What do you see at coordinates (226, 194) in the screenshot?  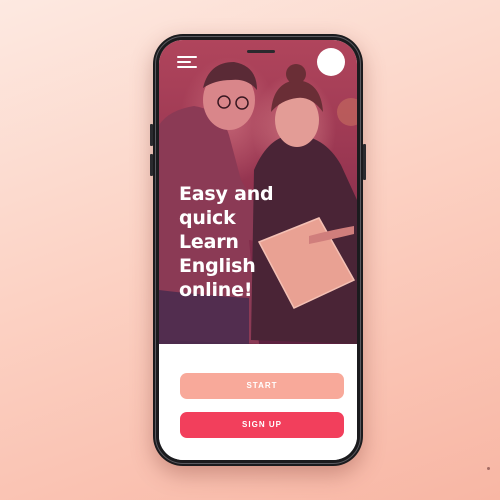 I see `headline-line: Easy and` at bounding box center [226, 194].